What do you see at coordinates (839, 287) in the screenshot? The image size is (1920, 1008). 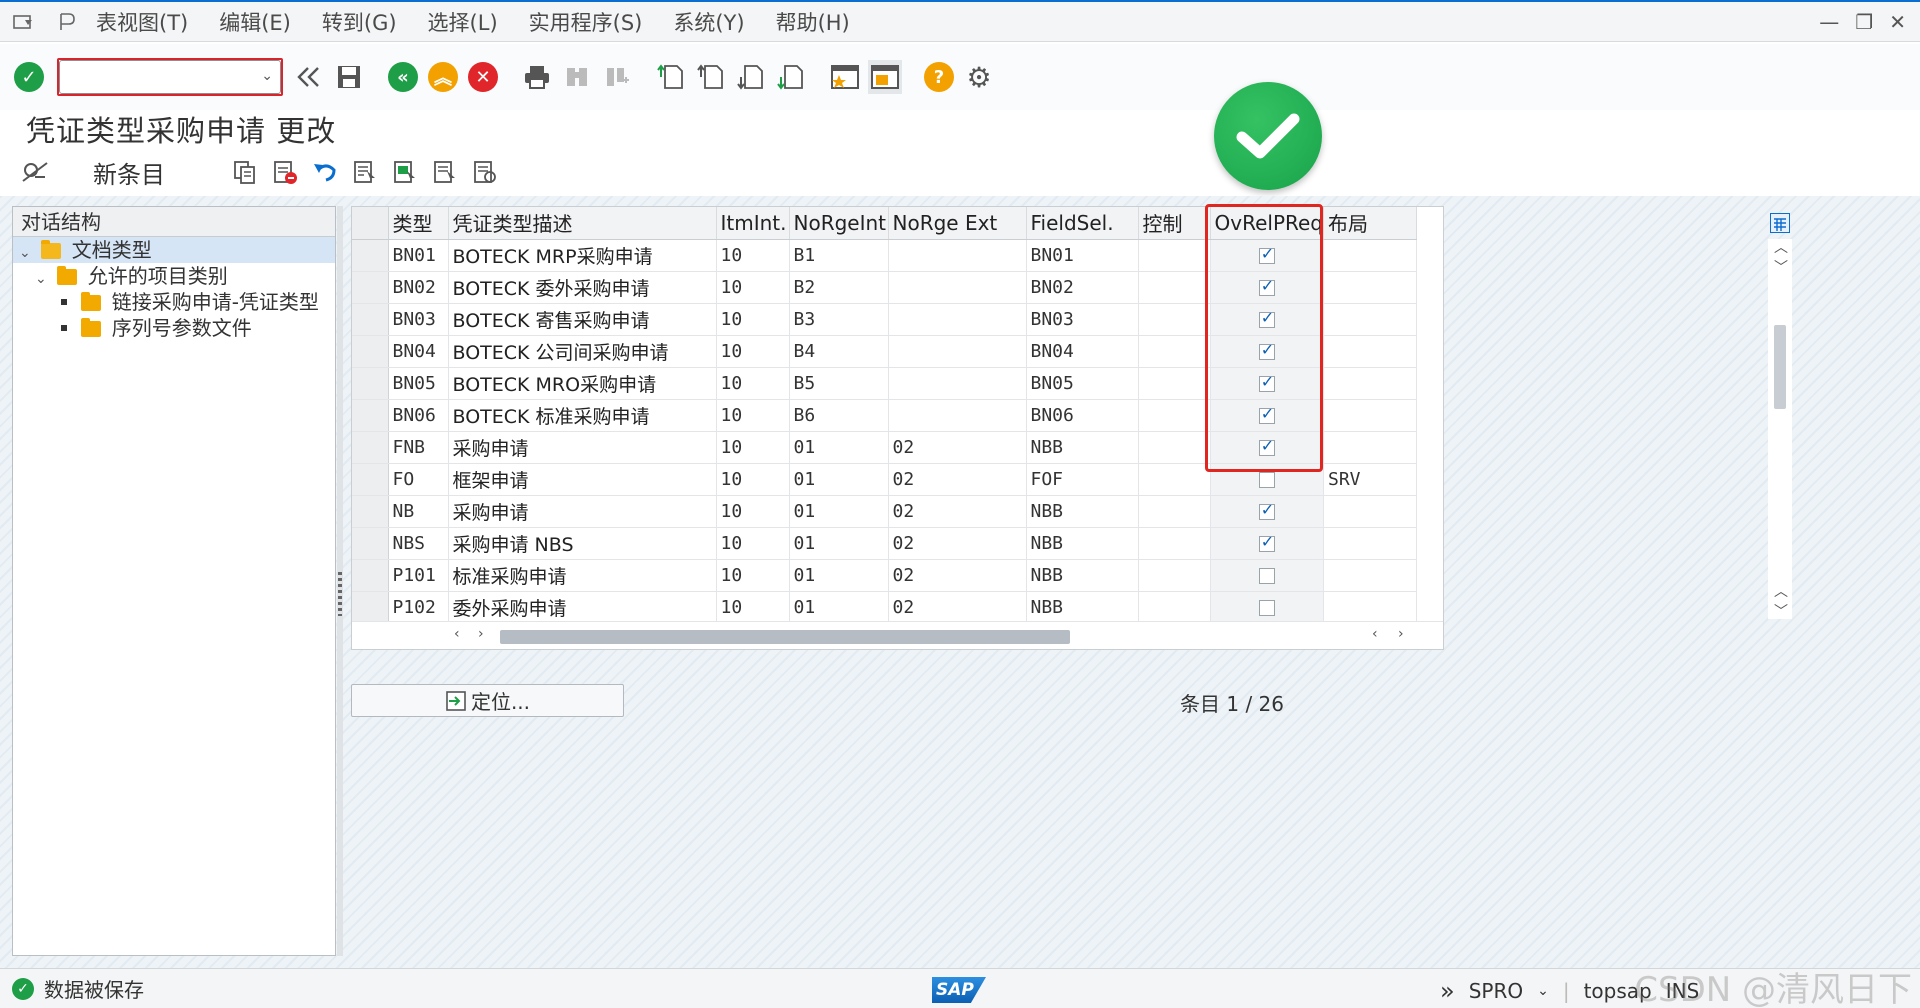 I see `cell-number-range-int: B2` at bounding box center [839, 287].